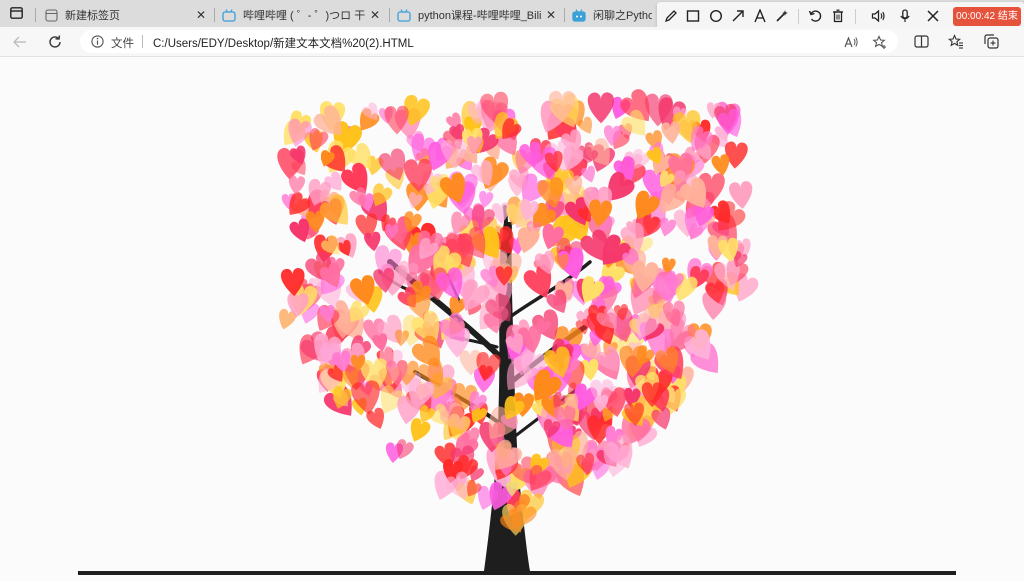 The height and width of the screenshot is (581, 1024). I want to click on info-icon, so click(97, 41).